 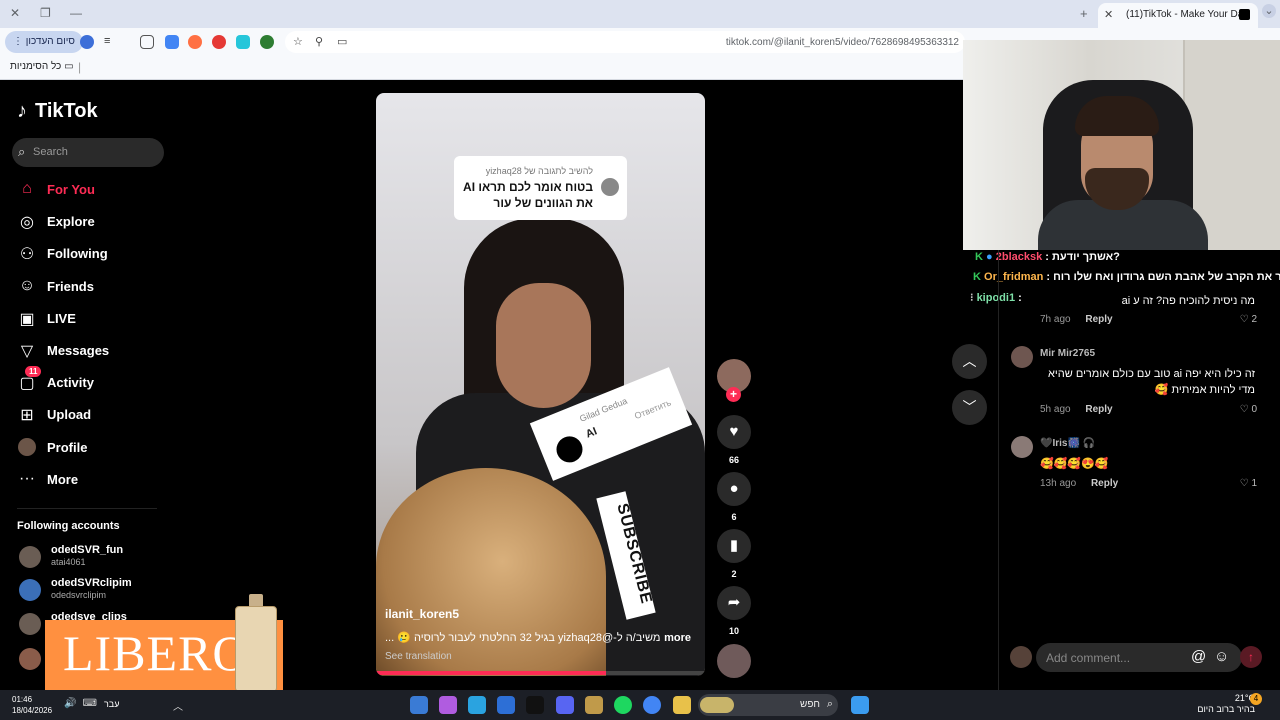 I want to click on file-explorer-icon, so click(x=682, y=705).